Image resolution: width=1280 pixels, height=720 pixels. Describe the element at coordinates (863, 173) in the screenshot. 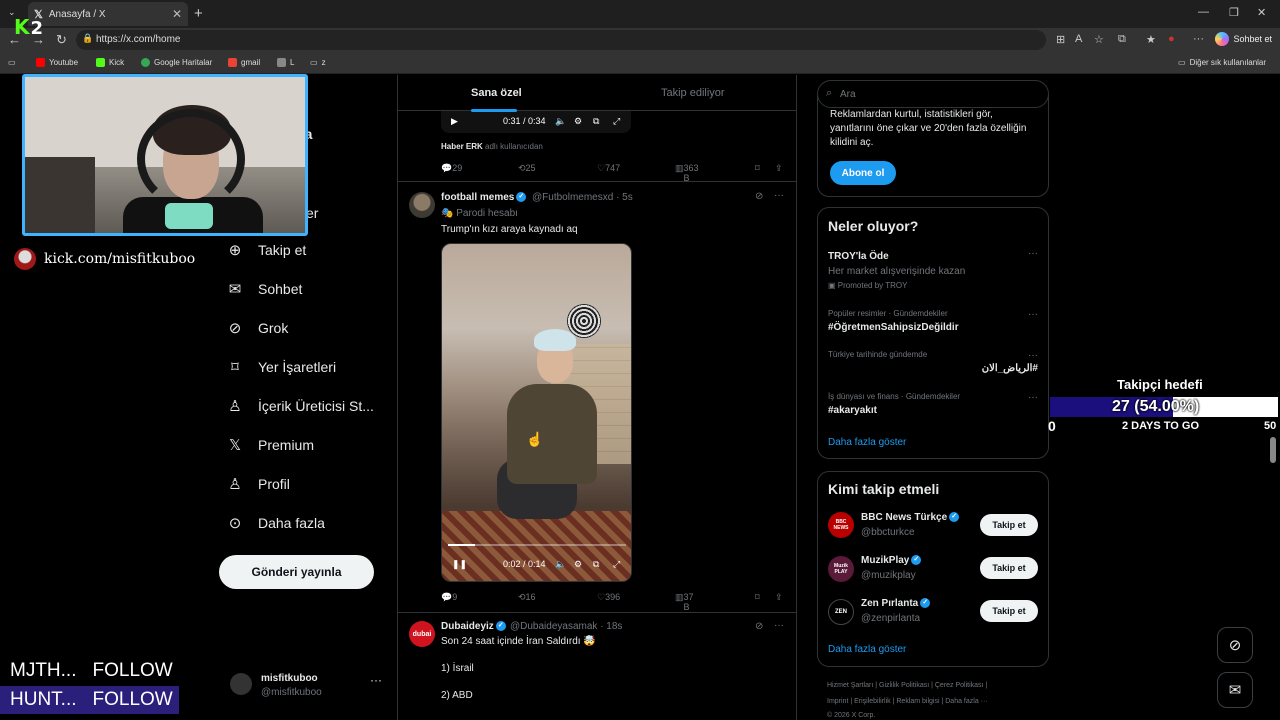

I see `subscribe-button: Abone ol` at that location.